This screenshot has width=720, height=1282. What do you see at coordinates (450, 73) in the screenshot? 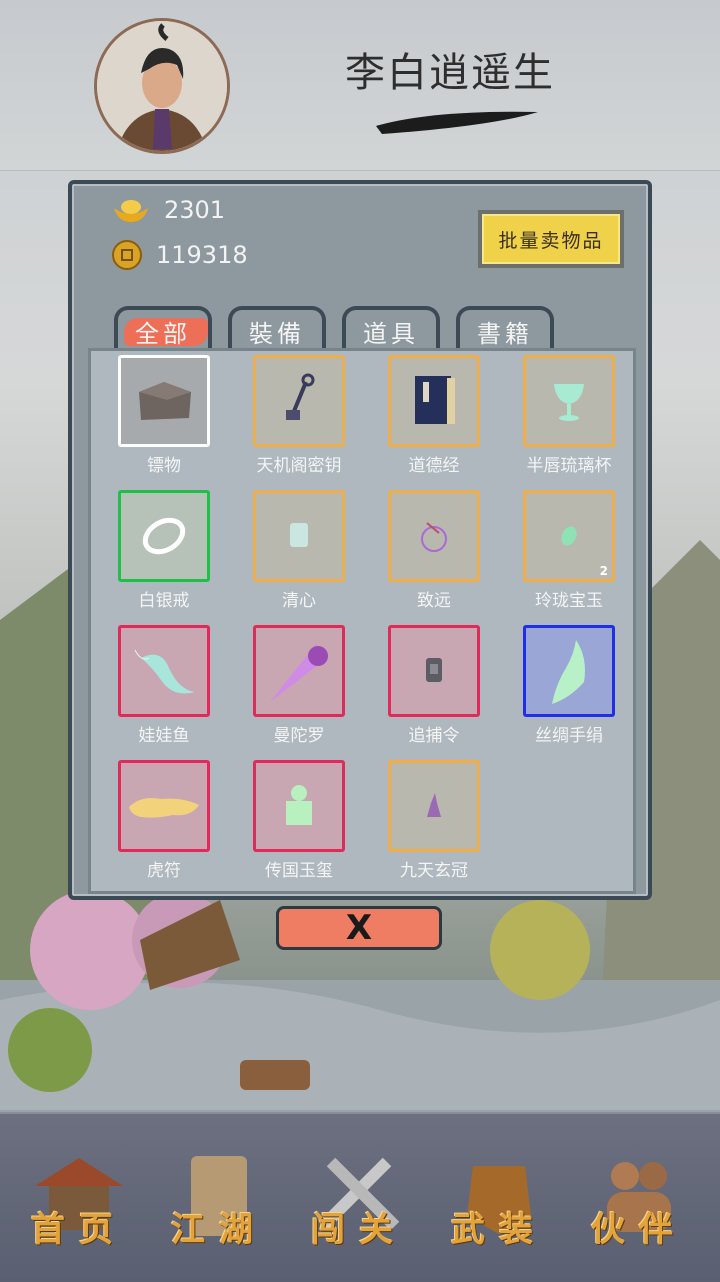
I see `player-name: 李白逍遥生` at bounding box center [450, 73].